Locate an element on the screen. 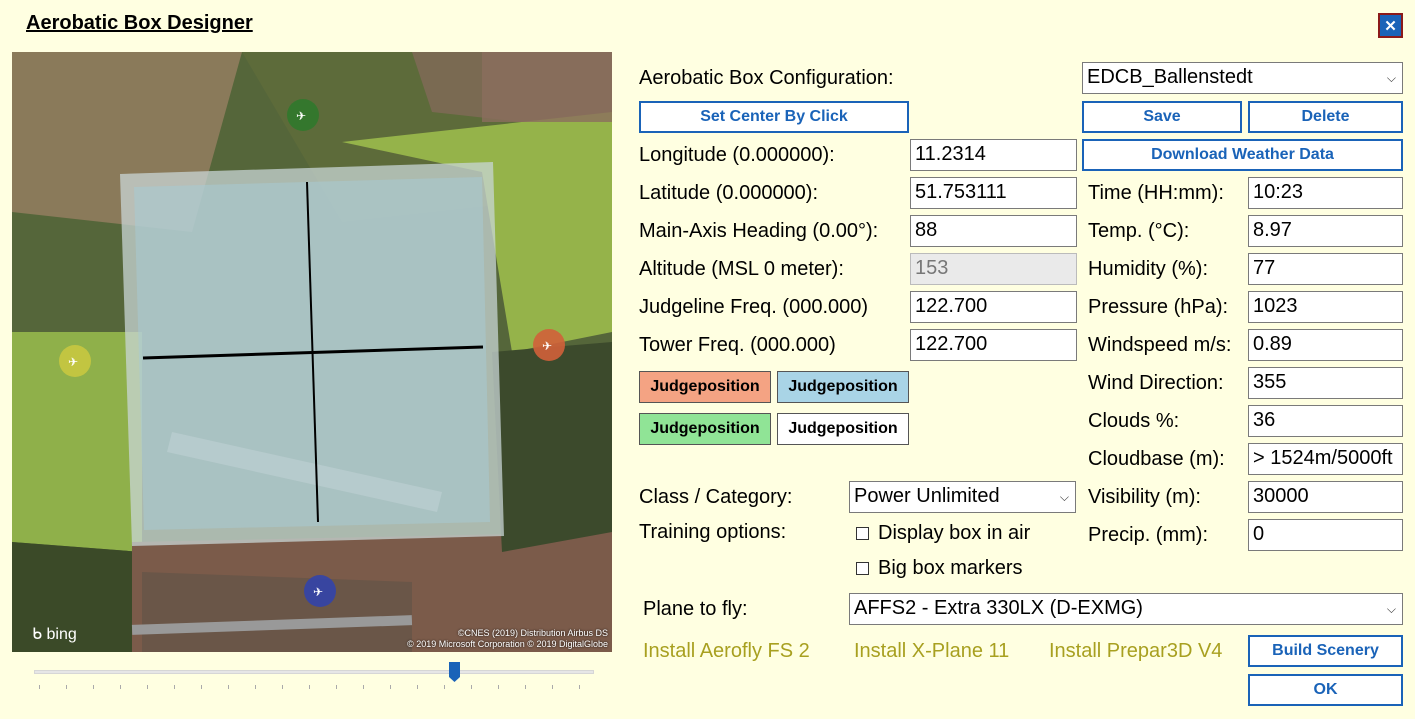 This screenshot has height=719, width=1415. cloudbase-input: > 1524m/5000ft is located at coordinates (1325, 459).